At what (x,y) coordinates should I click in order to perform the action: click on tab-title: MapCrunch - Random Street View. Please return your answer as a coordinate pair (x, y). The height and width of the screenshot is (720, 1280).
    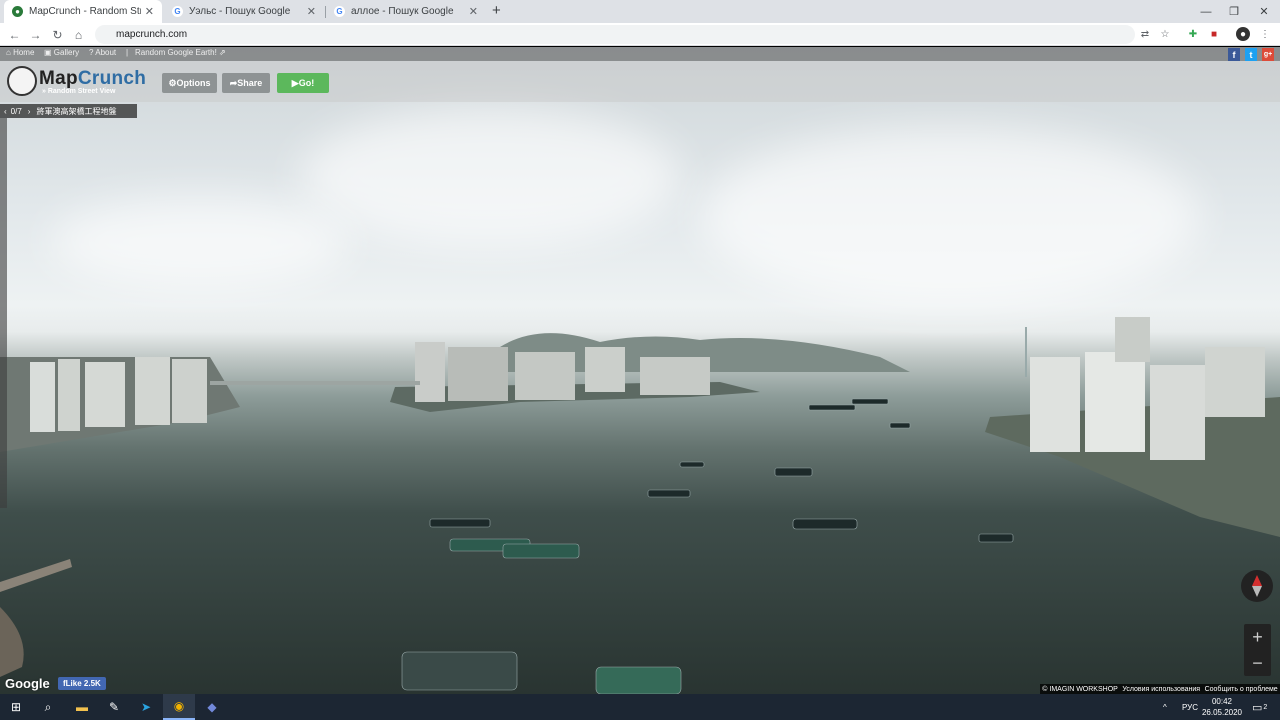
    Looking at the image, I should click on (85, 11).